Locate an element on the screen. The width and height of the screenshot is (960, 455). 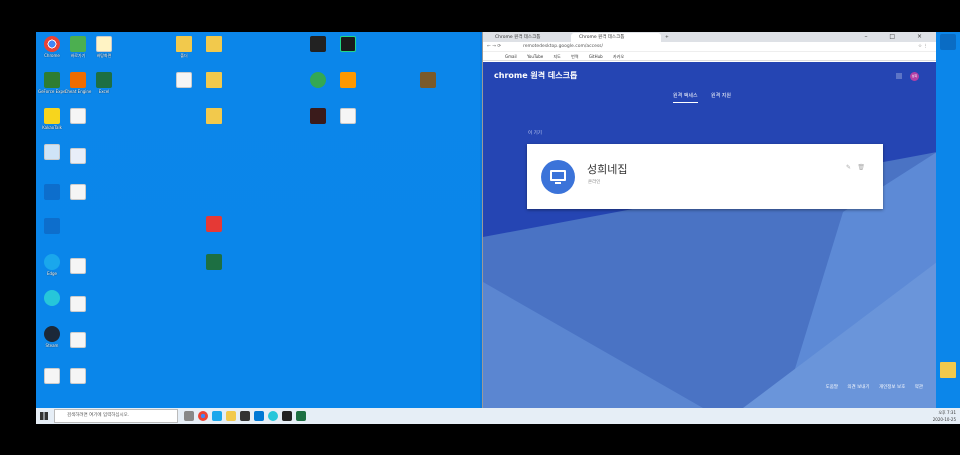
system-tray: 오후 7:31 2020-10-25 is located at coordinates (944, 416).